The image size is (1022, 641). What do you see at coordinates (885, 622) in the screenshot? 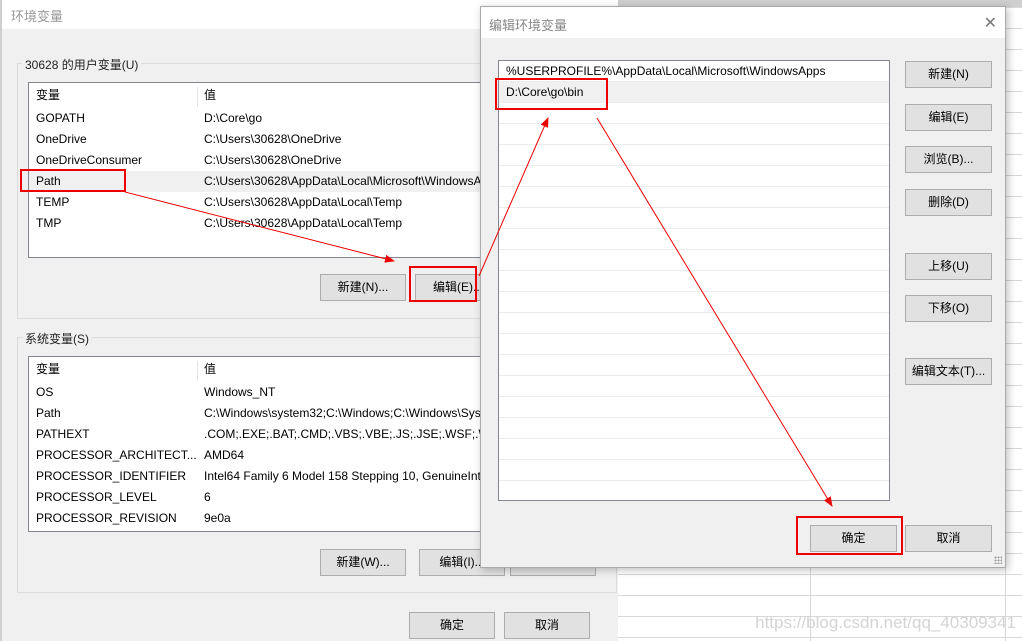
I see `watermark: https://blog.csdn.net/qq_40309341` at bounding box center [885, 622].